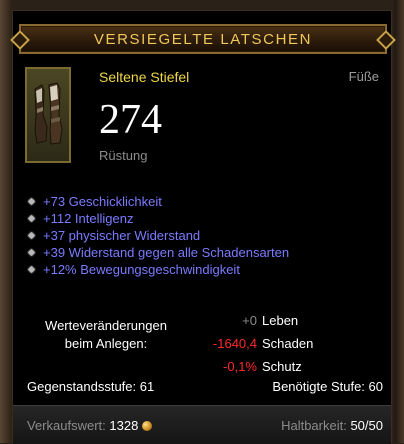  What do you see at coordinates (66, 425) in the screenshot?
I see `sell-value-label: Verkaufswert:` at bounding box center [66, 425].